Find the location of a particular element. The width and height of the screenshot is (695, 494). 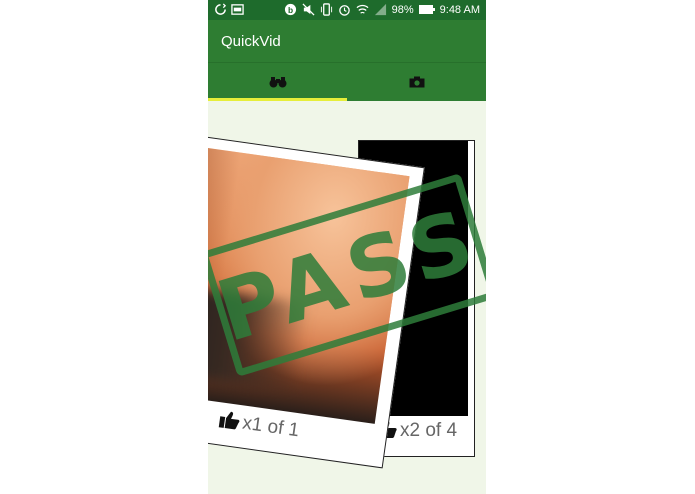

signal-icon is located at coordinates (380, 9).